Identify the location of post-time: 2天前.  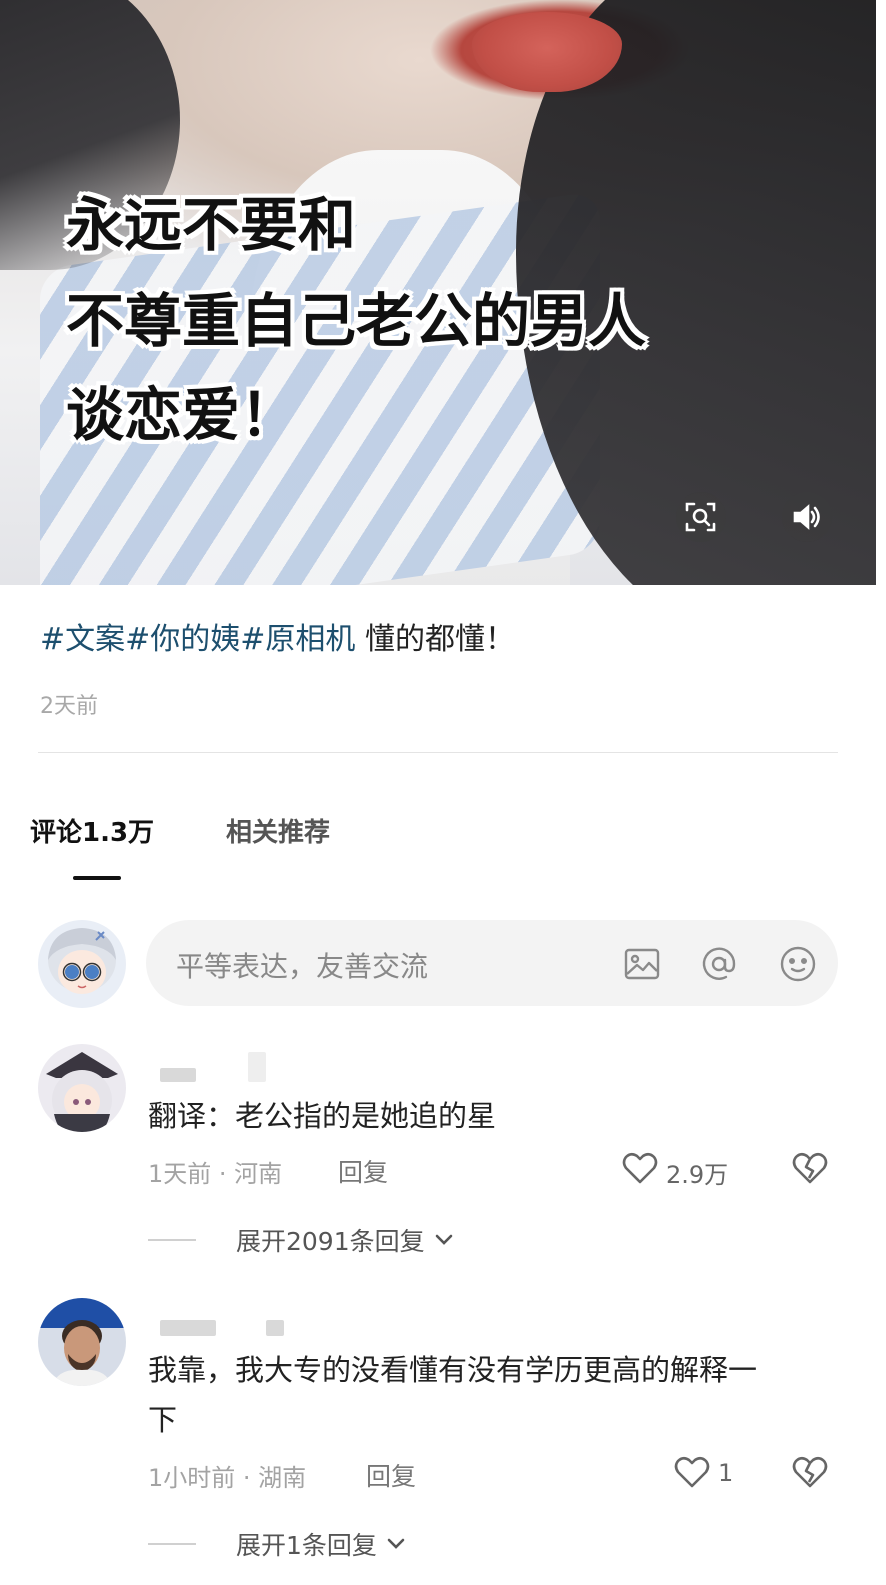
(69, 706).